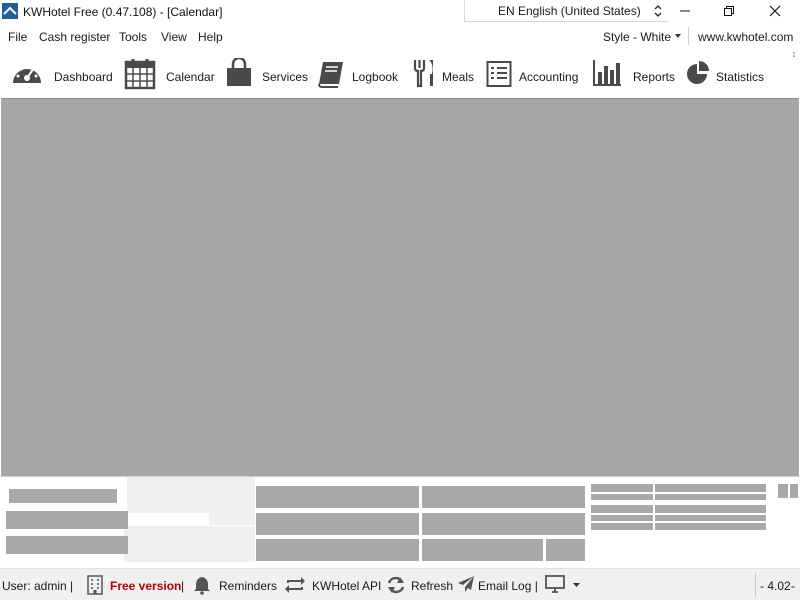  Describe the element at coordinates (423, 74) in the screenshot. I see `fork-knife-icon` at that location.